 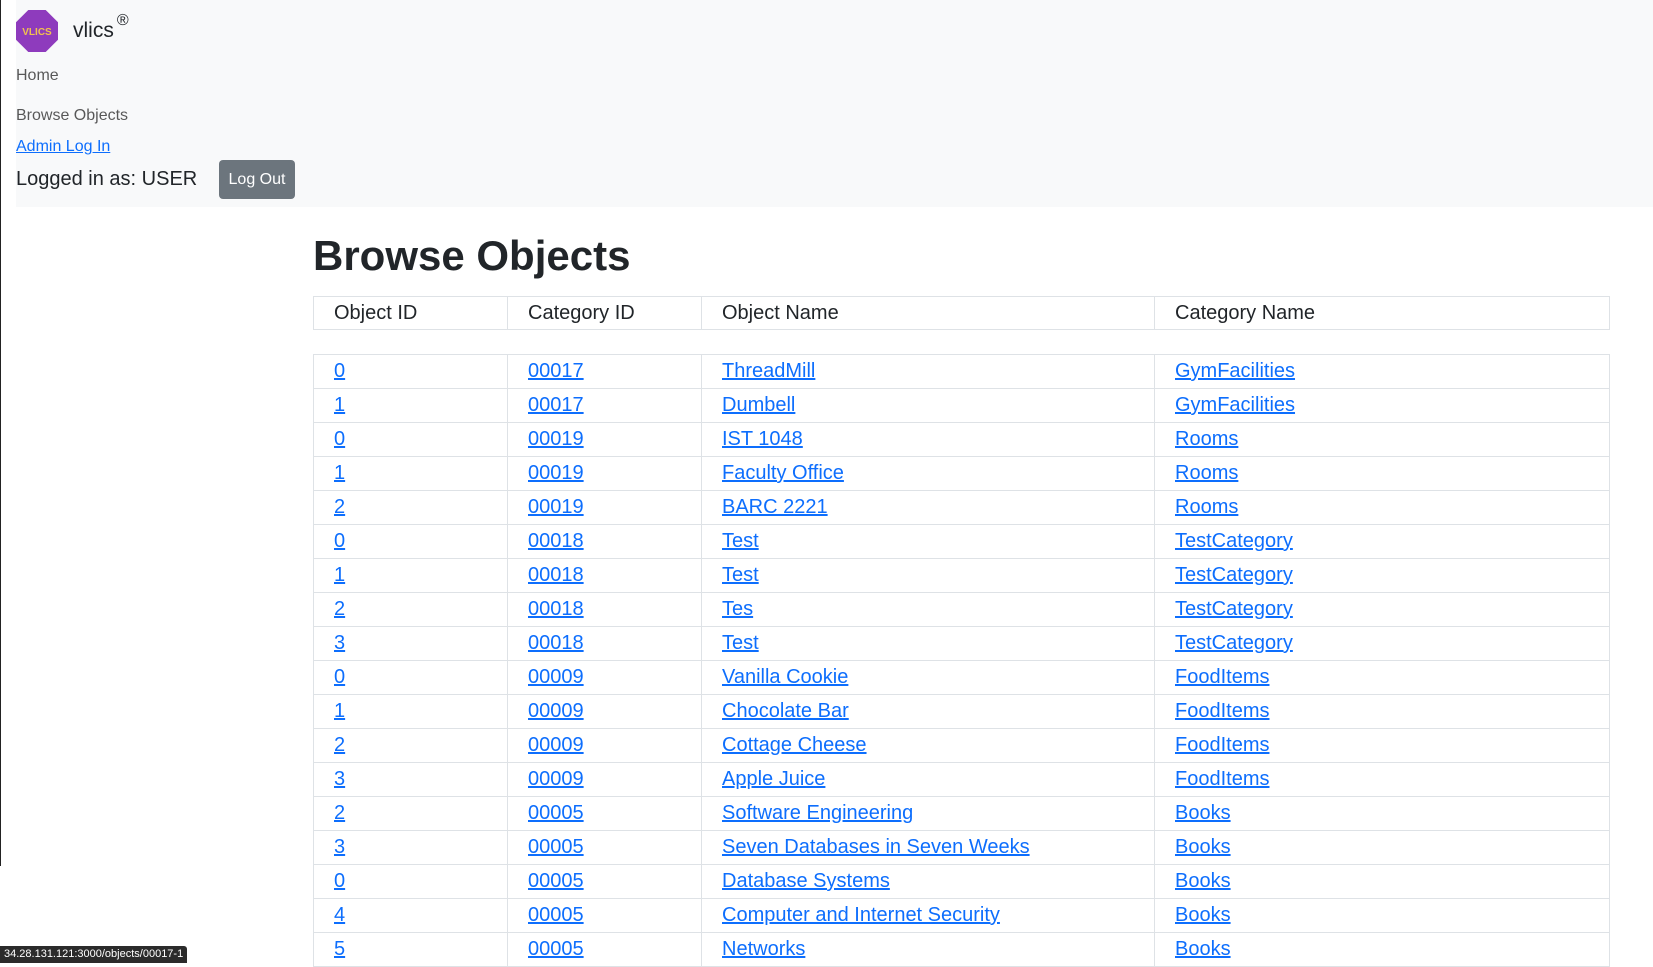 I want to click on object-name-link: Cottage Cheese, so click(x=794, y=745).